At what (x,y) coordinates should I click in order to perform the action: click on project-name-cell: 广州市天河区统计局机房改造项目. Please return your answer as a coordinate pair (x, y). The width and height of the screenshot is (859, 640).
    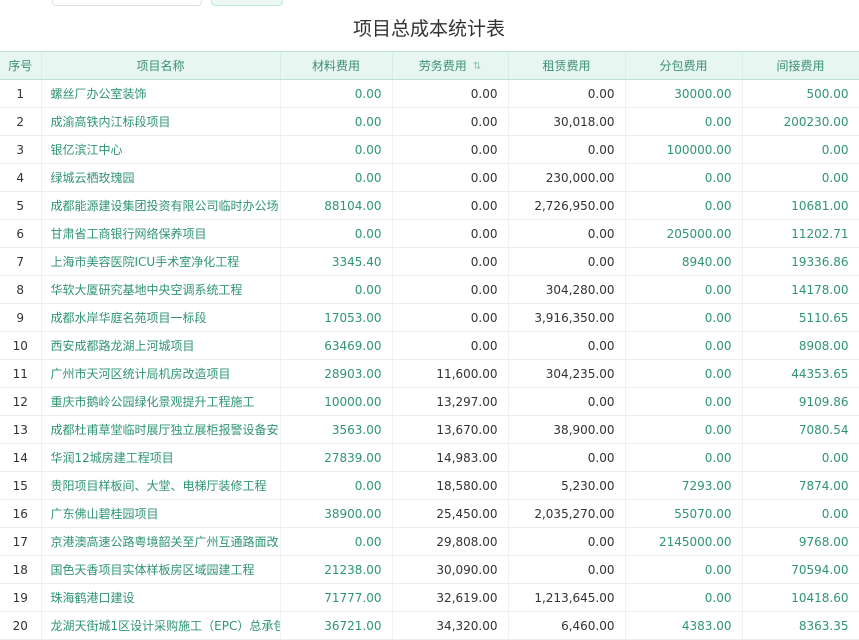
    Looking at the image, I should click on (161, 373).